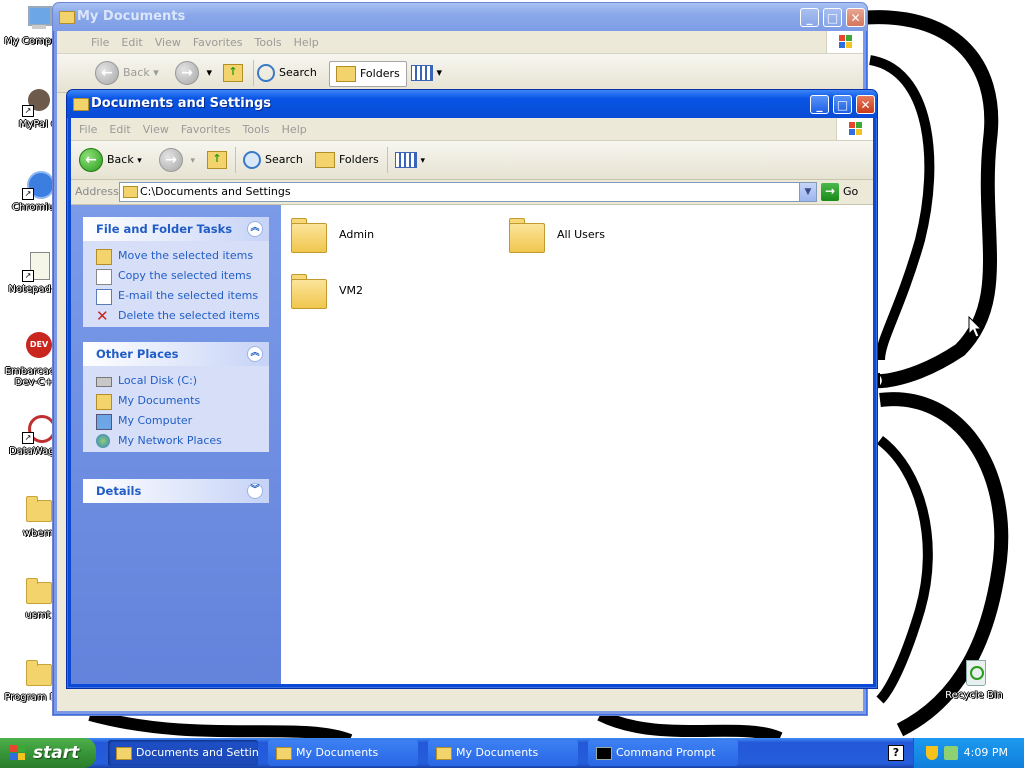 This screenshot has width=1024, height=768. What do you see at coordinates (807, 192) in the screenshot?
I see `address-dropdown-icon: ▼` at bounding box center [807, 192].